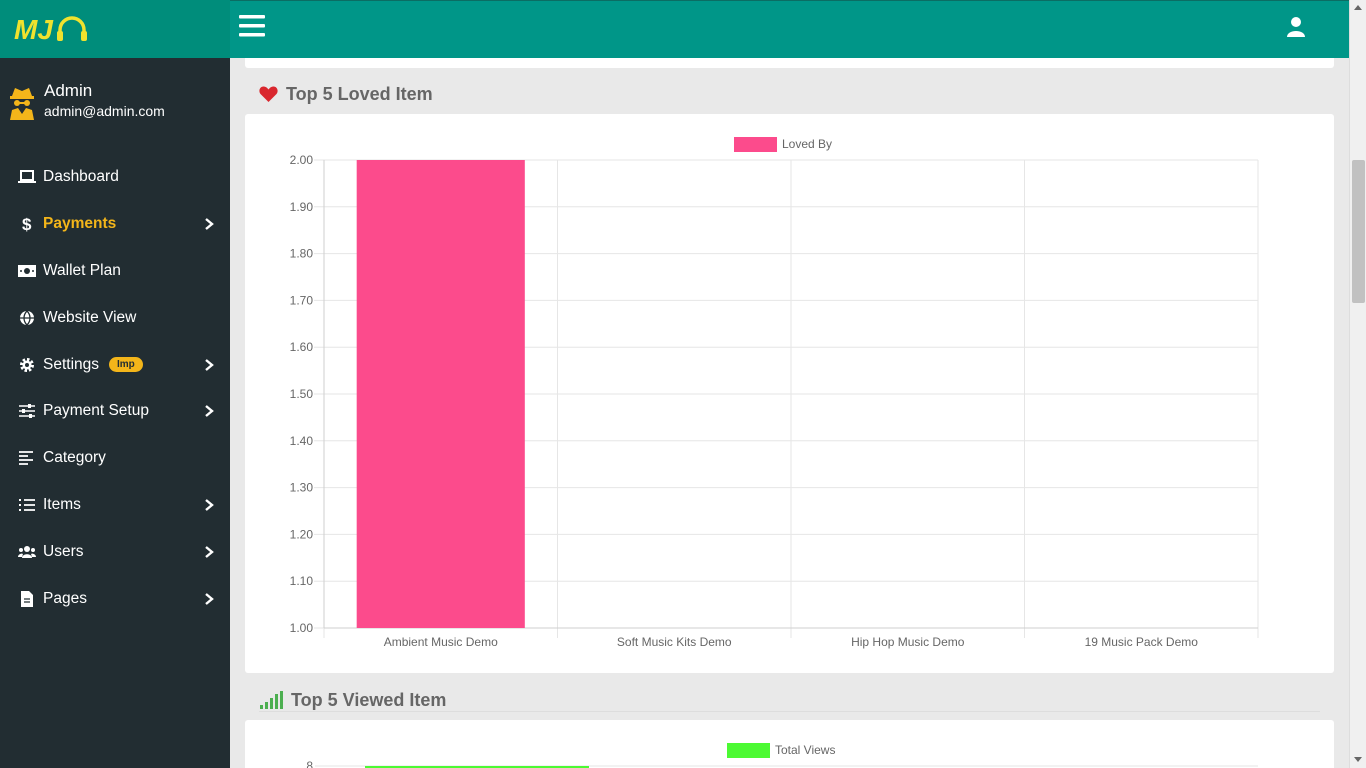 The image size is (1366, 768). I want to click on brand-logo: MJ, so click(52, 29).